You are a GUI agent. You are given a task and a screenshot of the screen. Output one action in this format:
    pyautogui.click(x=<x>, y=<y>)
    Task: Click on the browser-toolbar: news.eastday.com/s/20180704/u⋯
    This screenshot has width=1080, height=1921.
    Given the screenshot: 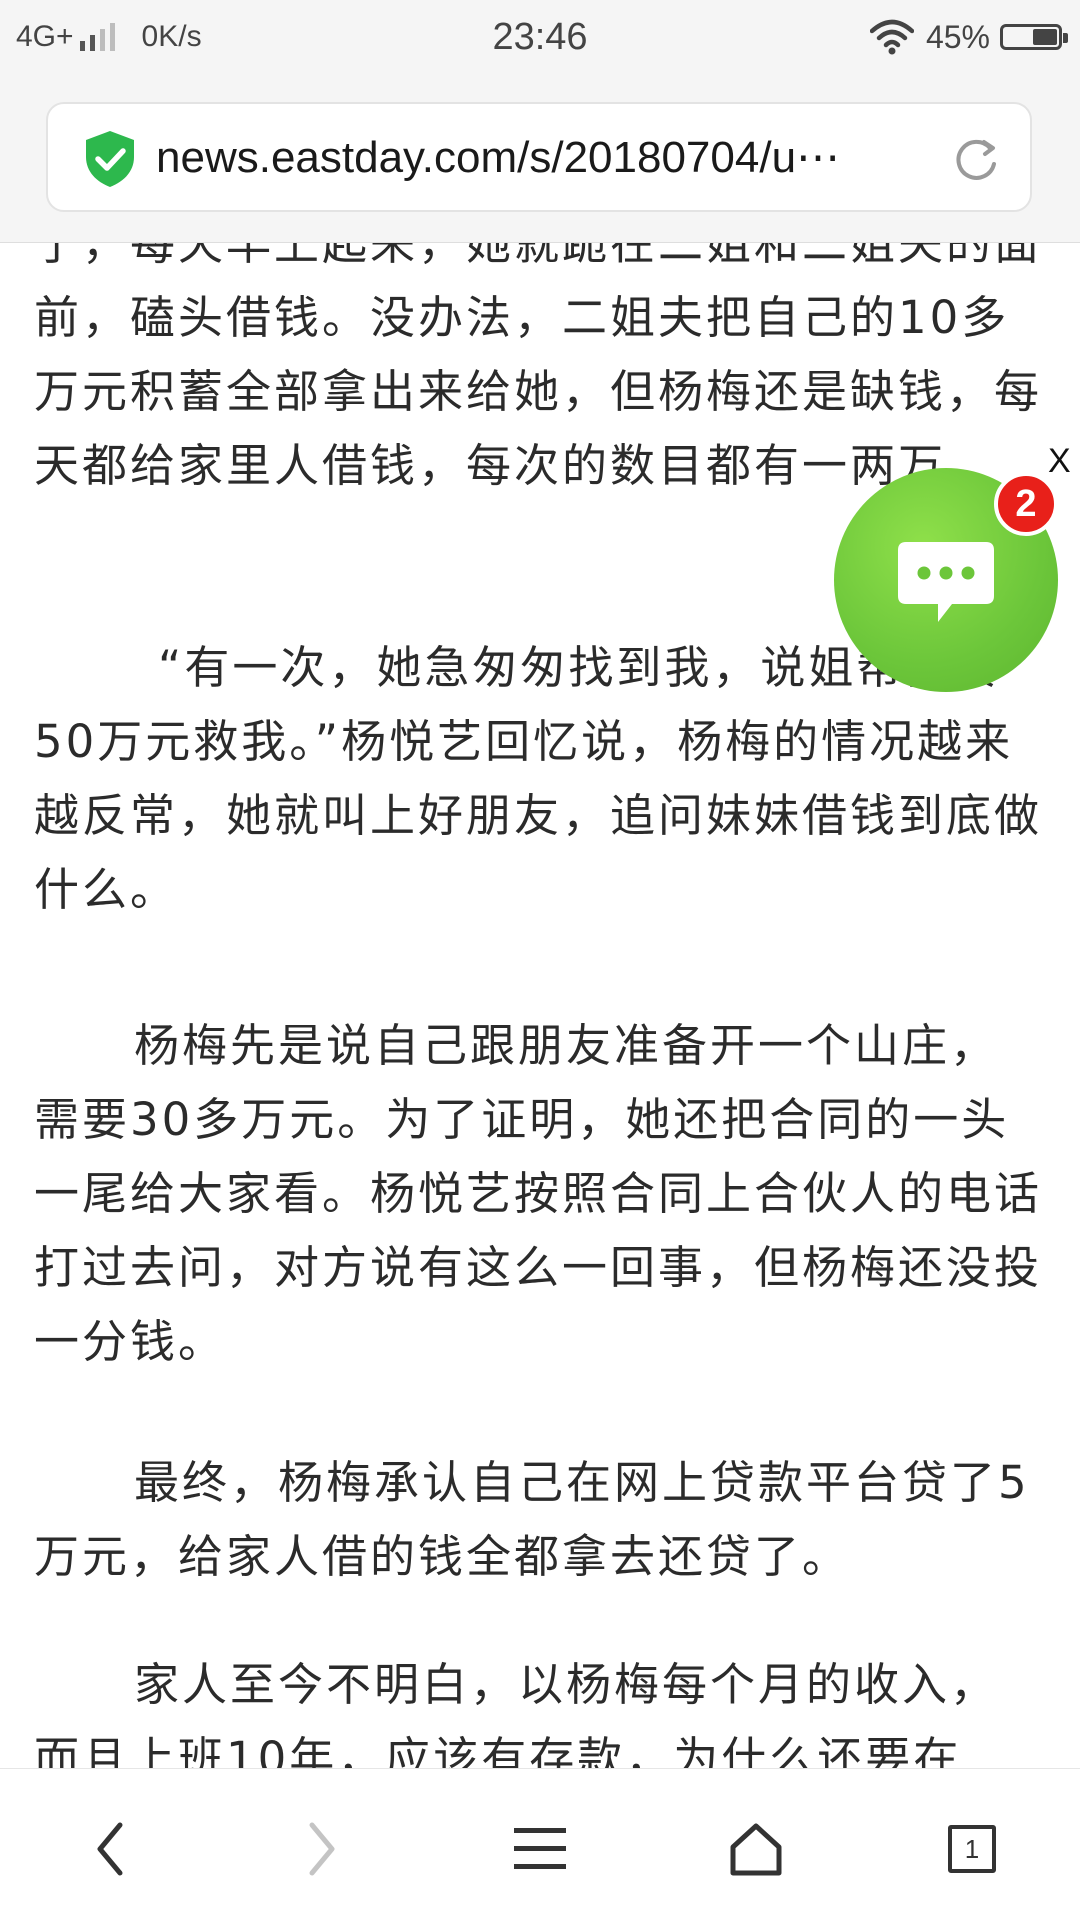 What is the action you would take?
    pyautogui.click(x=540, y=158)
    